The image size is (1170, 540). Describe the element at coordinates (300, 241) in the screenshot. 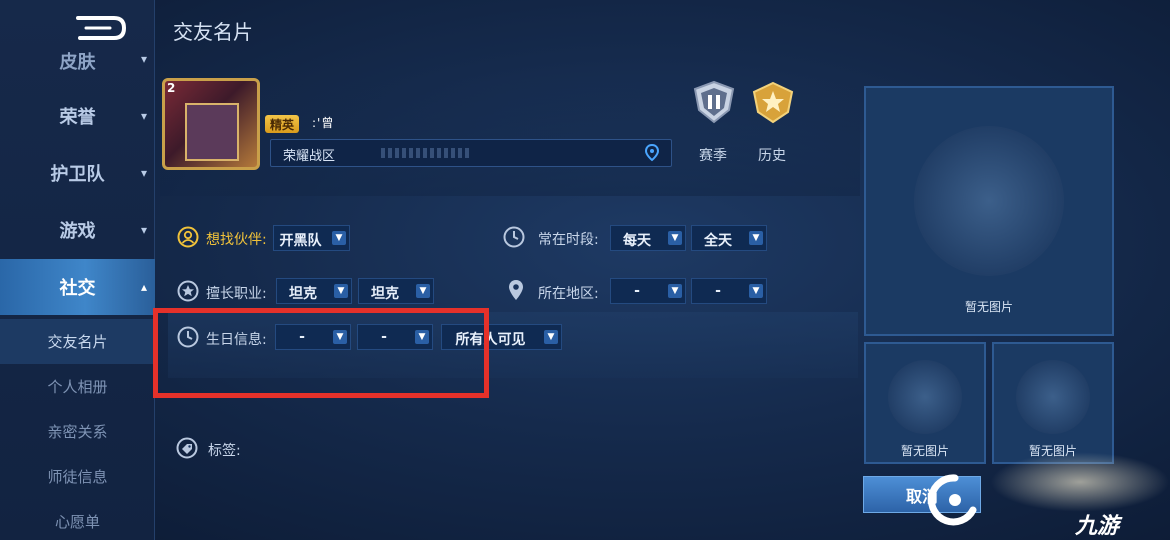

I see `select-value: 开黑队` at that location.